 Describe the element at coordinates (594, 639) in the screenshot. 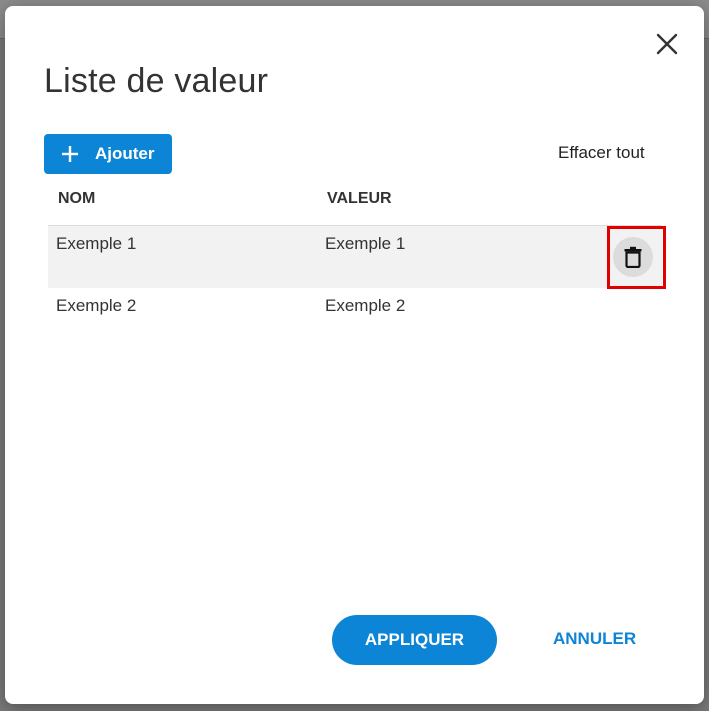

I see `cancel-button: ANNULER` at that location.